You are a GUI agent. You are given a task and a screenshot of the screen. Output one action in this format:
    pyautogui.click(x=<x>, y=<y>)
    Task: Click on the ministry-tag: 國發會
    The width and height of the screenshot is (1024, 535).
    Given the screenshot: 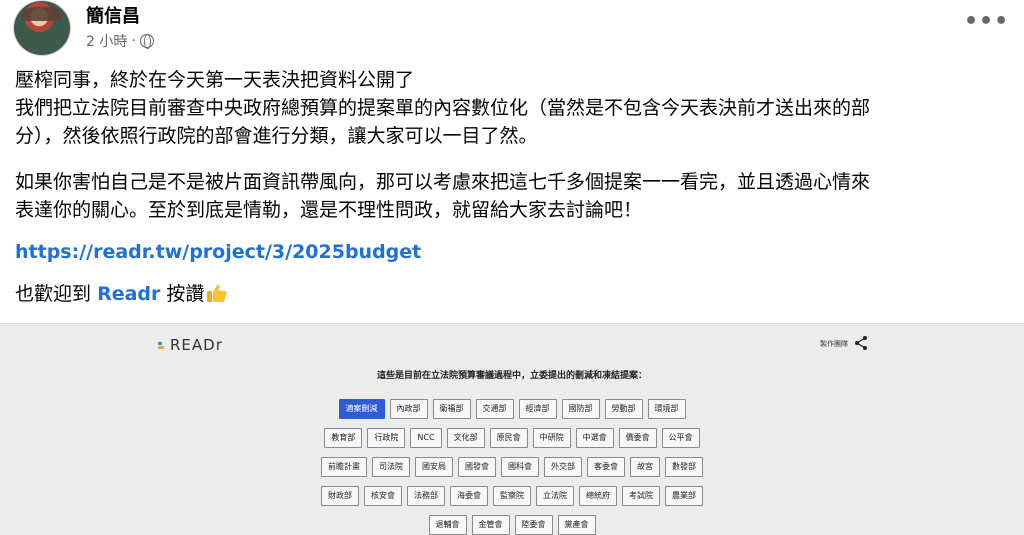 What is the action you would take?
    pyautogui.click(x=477, y=467)
    